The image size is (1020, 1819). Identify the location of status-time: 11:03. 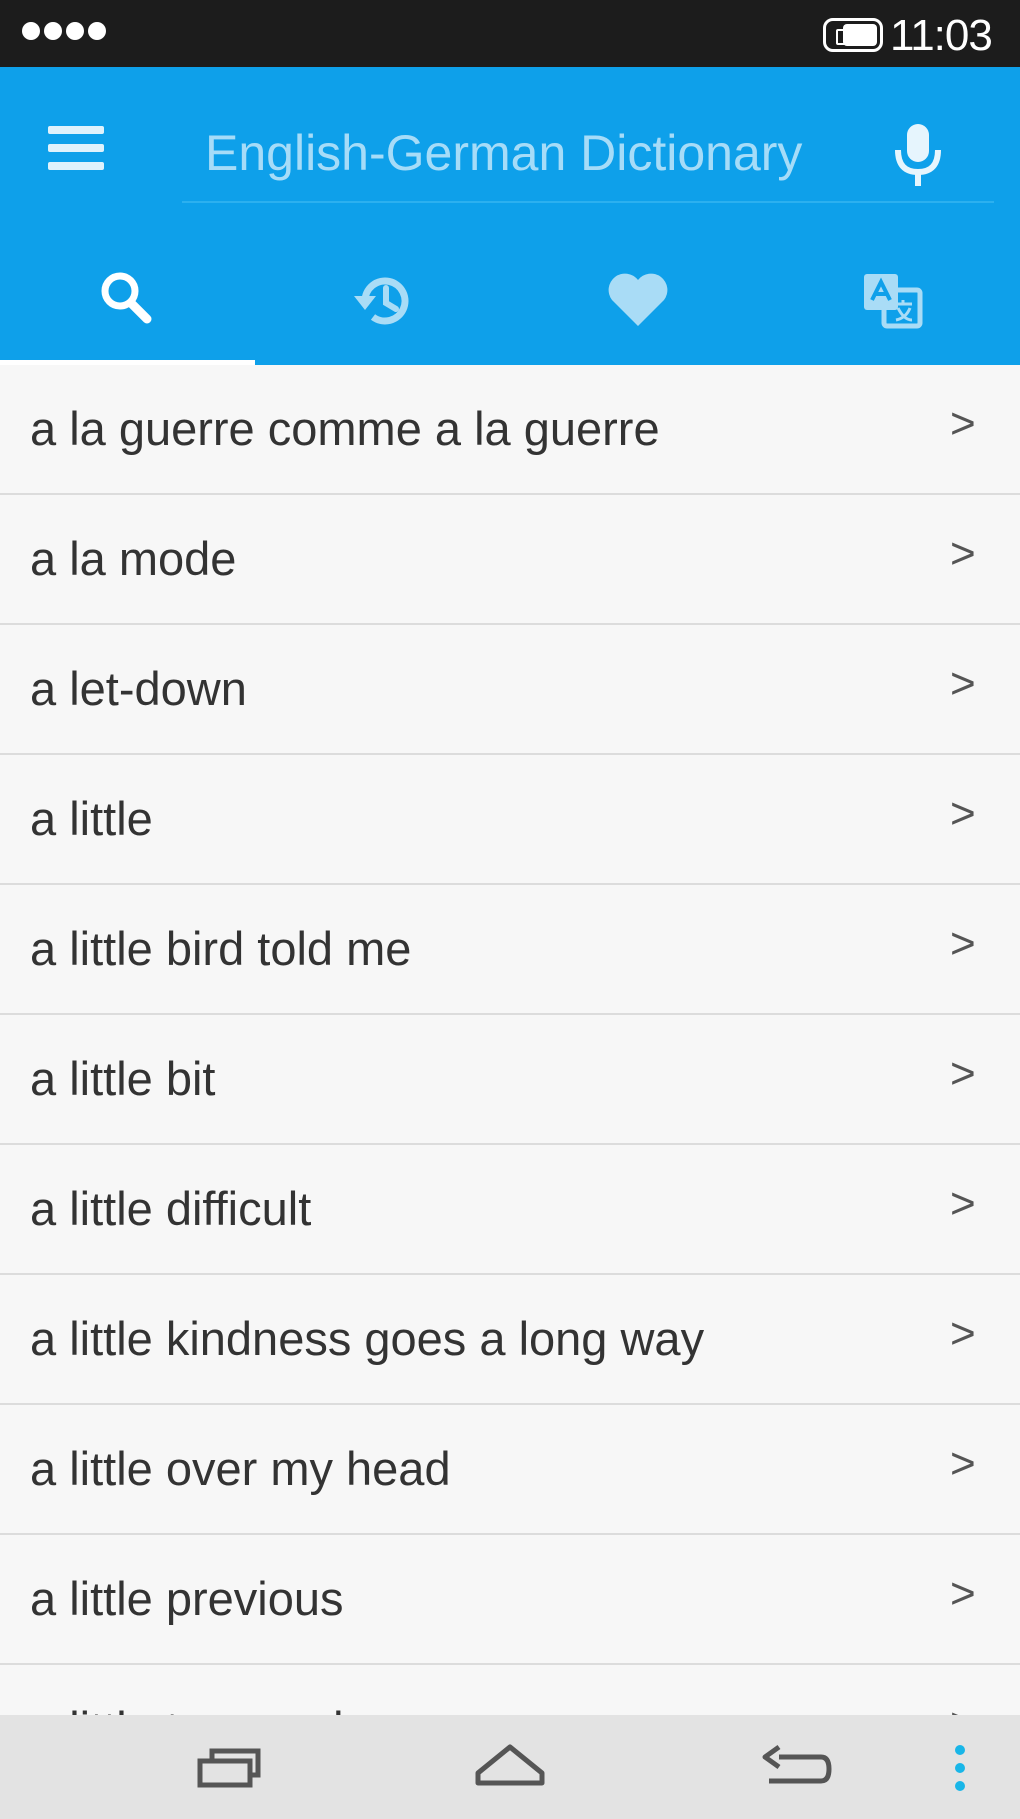
(941, 35).